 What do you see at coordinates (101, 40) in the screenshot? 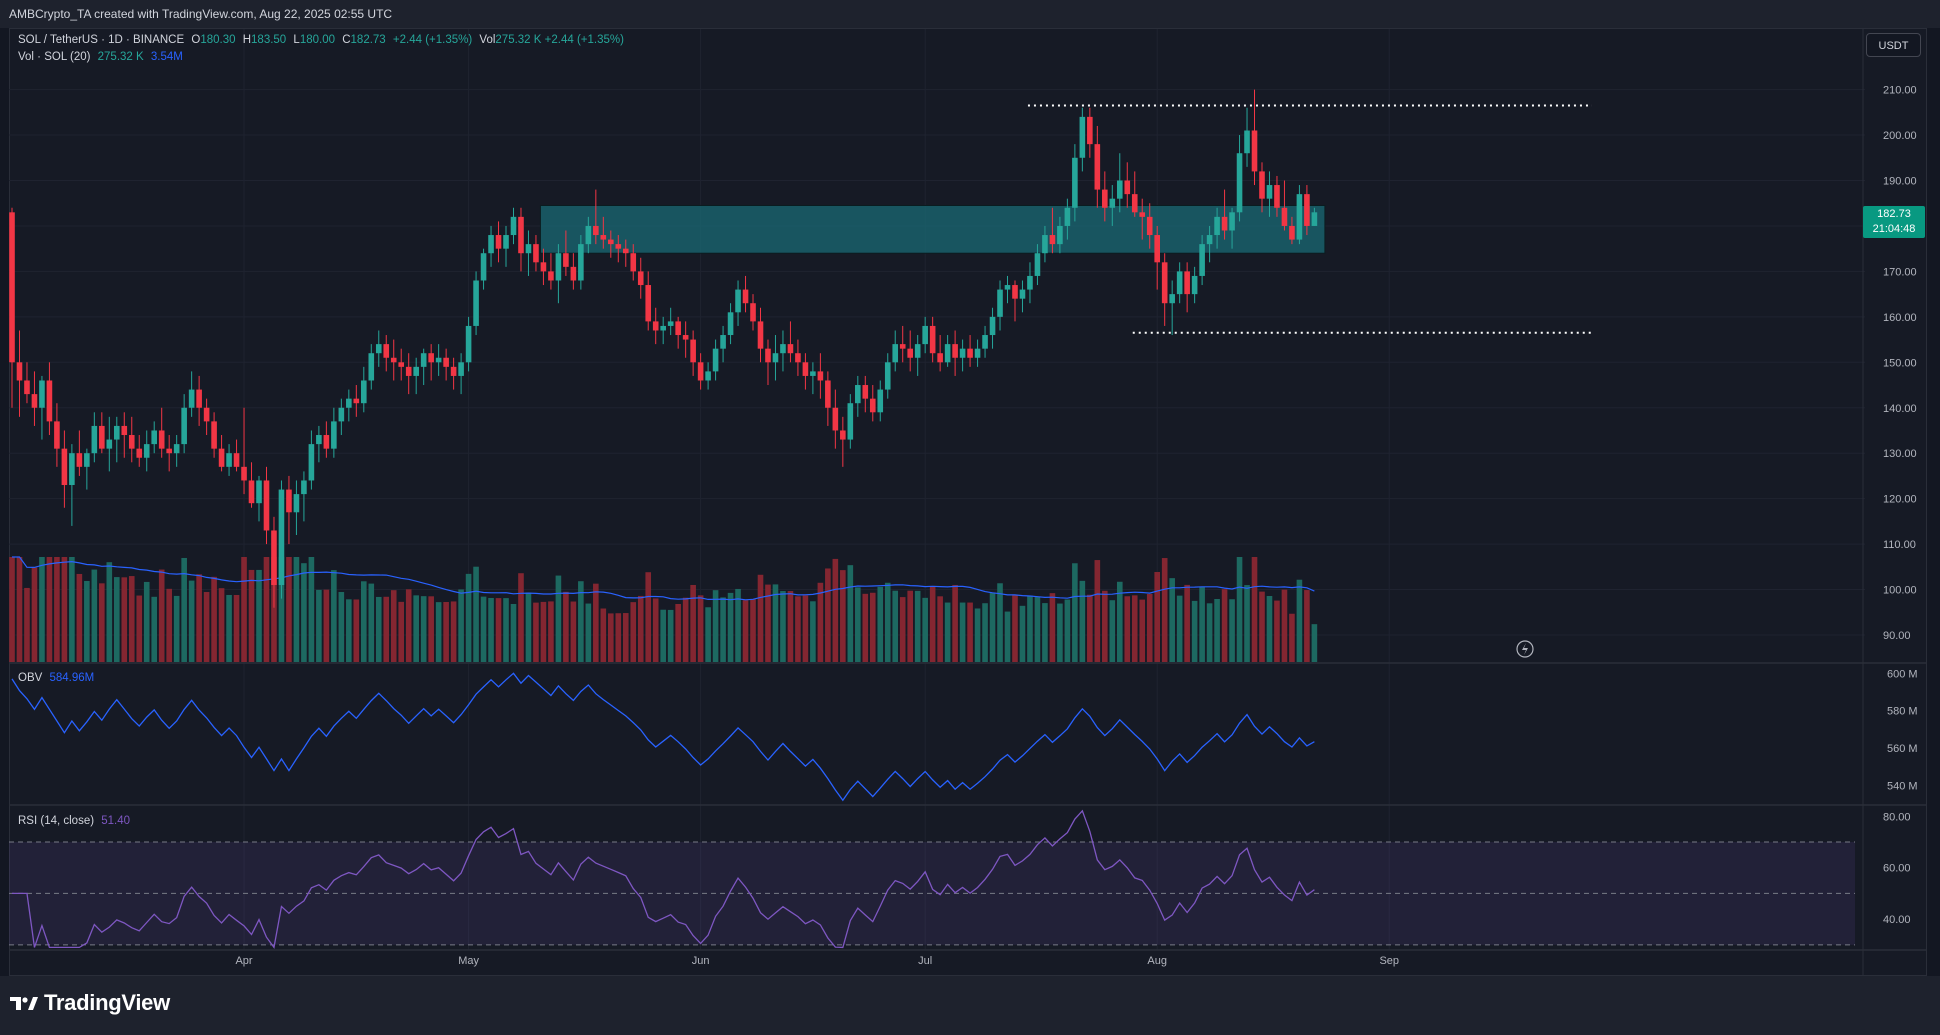
I see `symbol-name: SOL / TetherUS · 1D · BINANCE` at bounding box center [101, 40].